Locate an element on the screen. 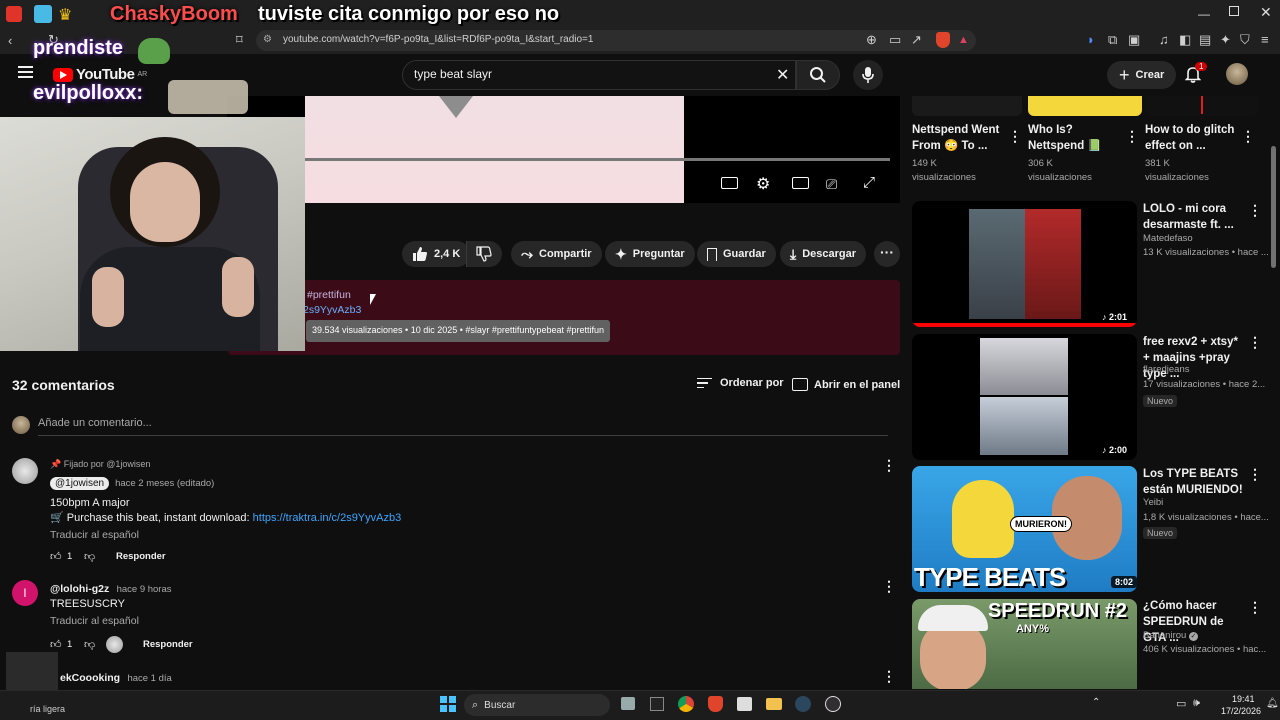 This screenshot has width=1280, height=720. obs-icon is located at coordinates (833, 704).